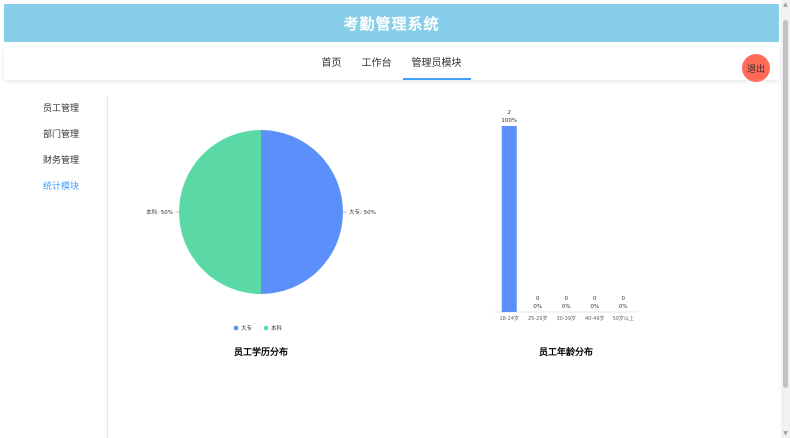 This screenshot has height=438, width=790. I want to click on x-tick-label: 18-24岁, so click(509, 318).